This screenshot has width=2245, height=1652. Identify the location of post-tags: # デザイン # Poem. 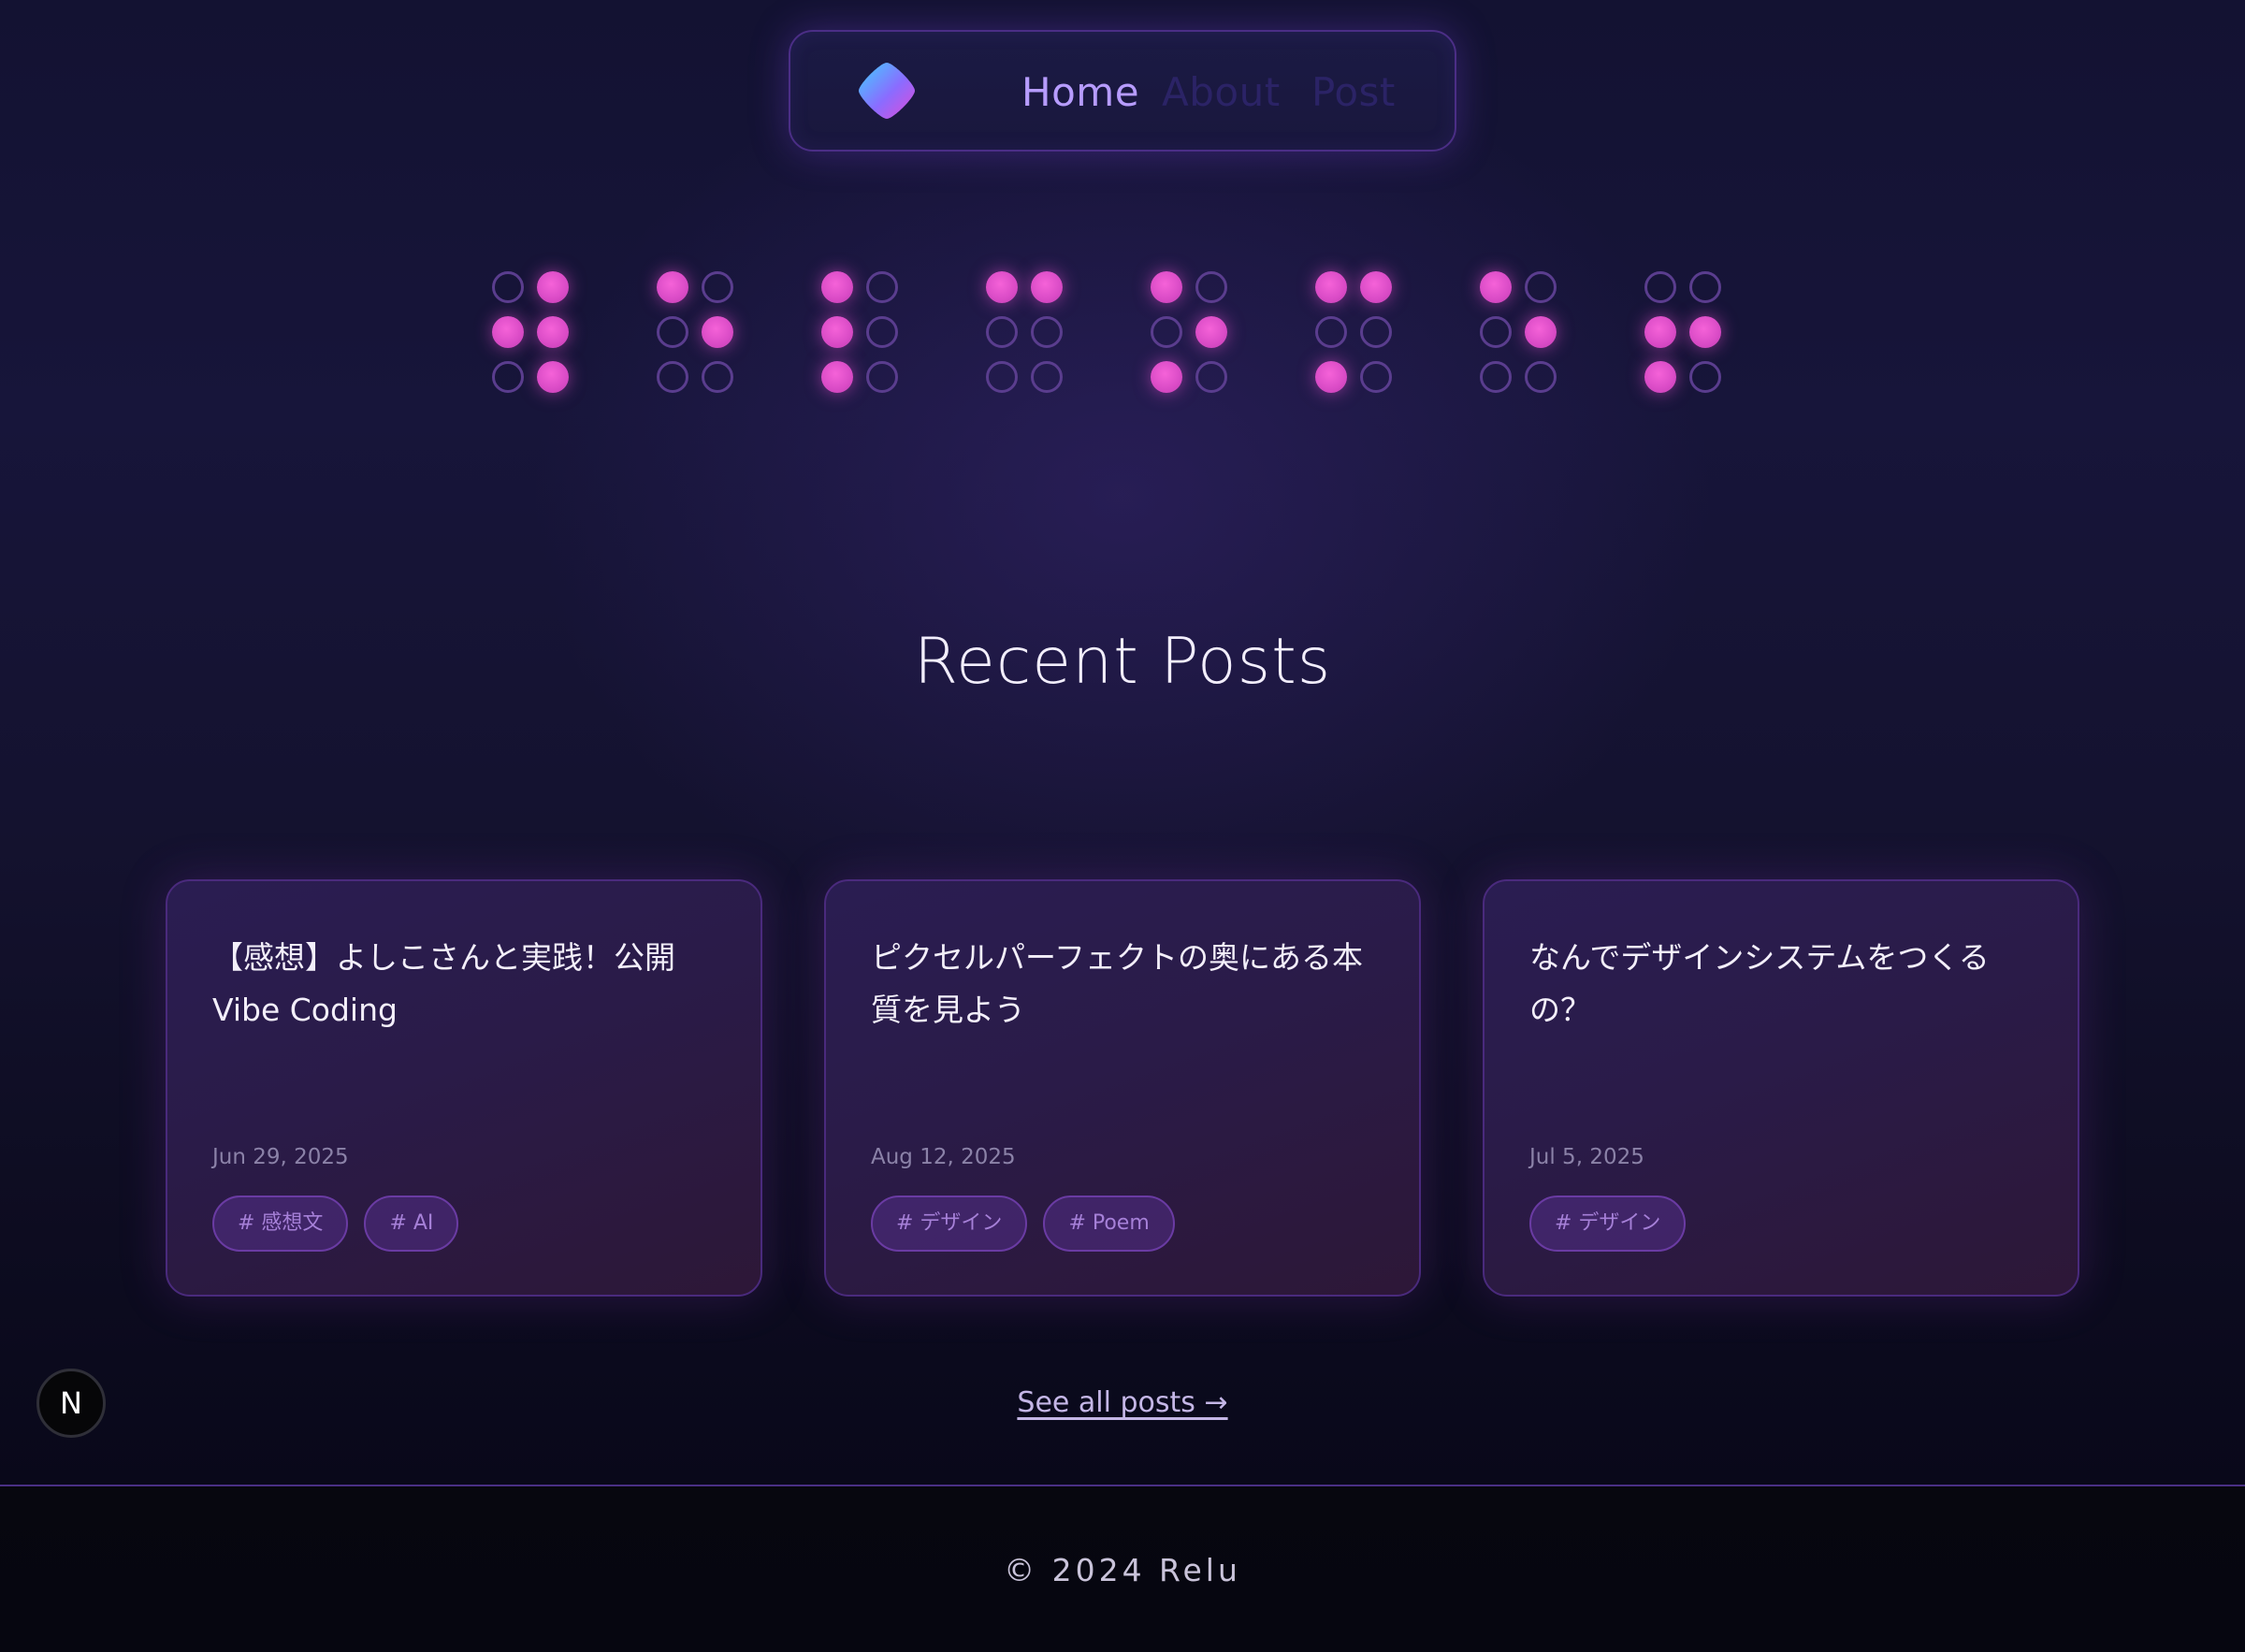
(1023, 1224).